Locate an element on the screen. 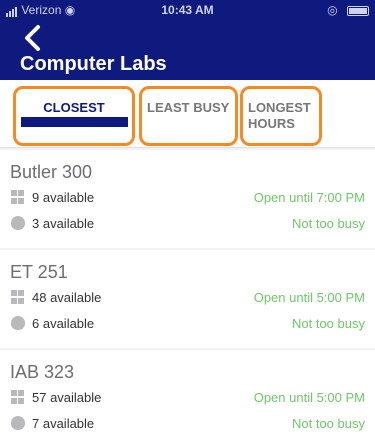  tab-least-busy-label: LEAST BUSY is located at coordinates (188, 107).